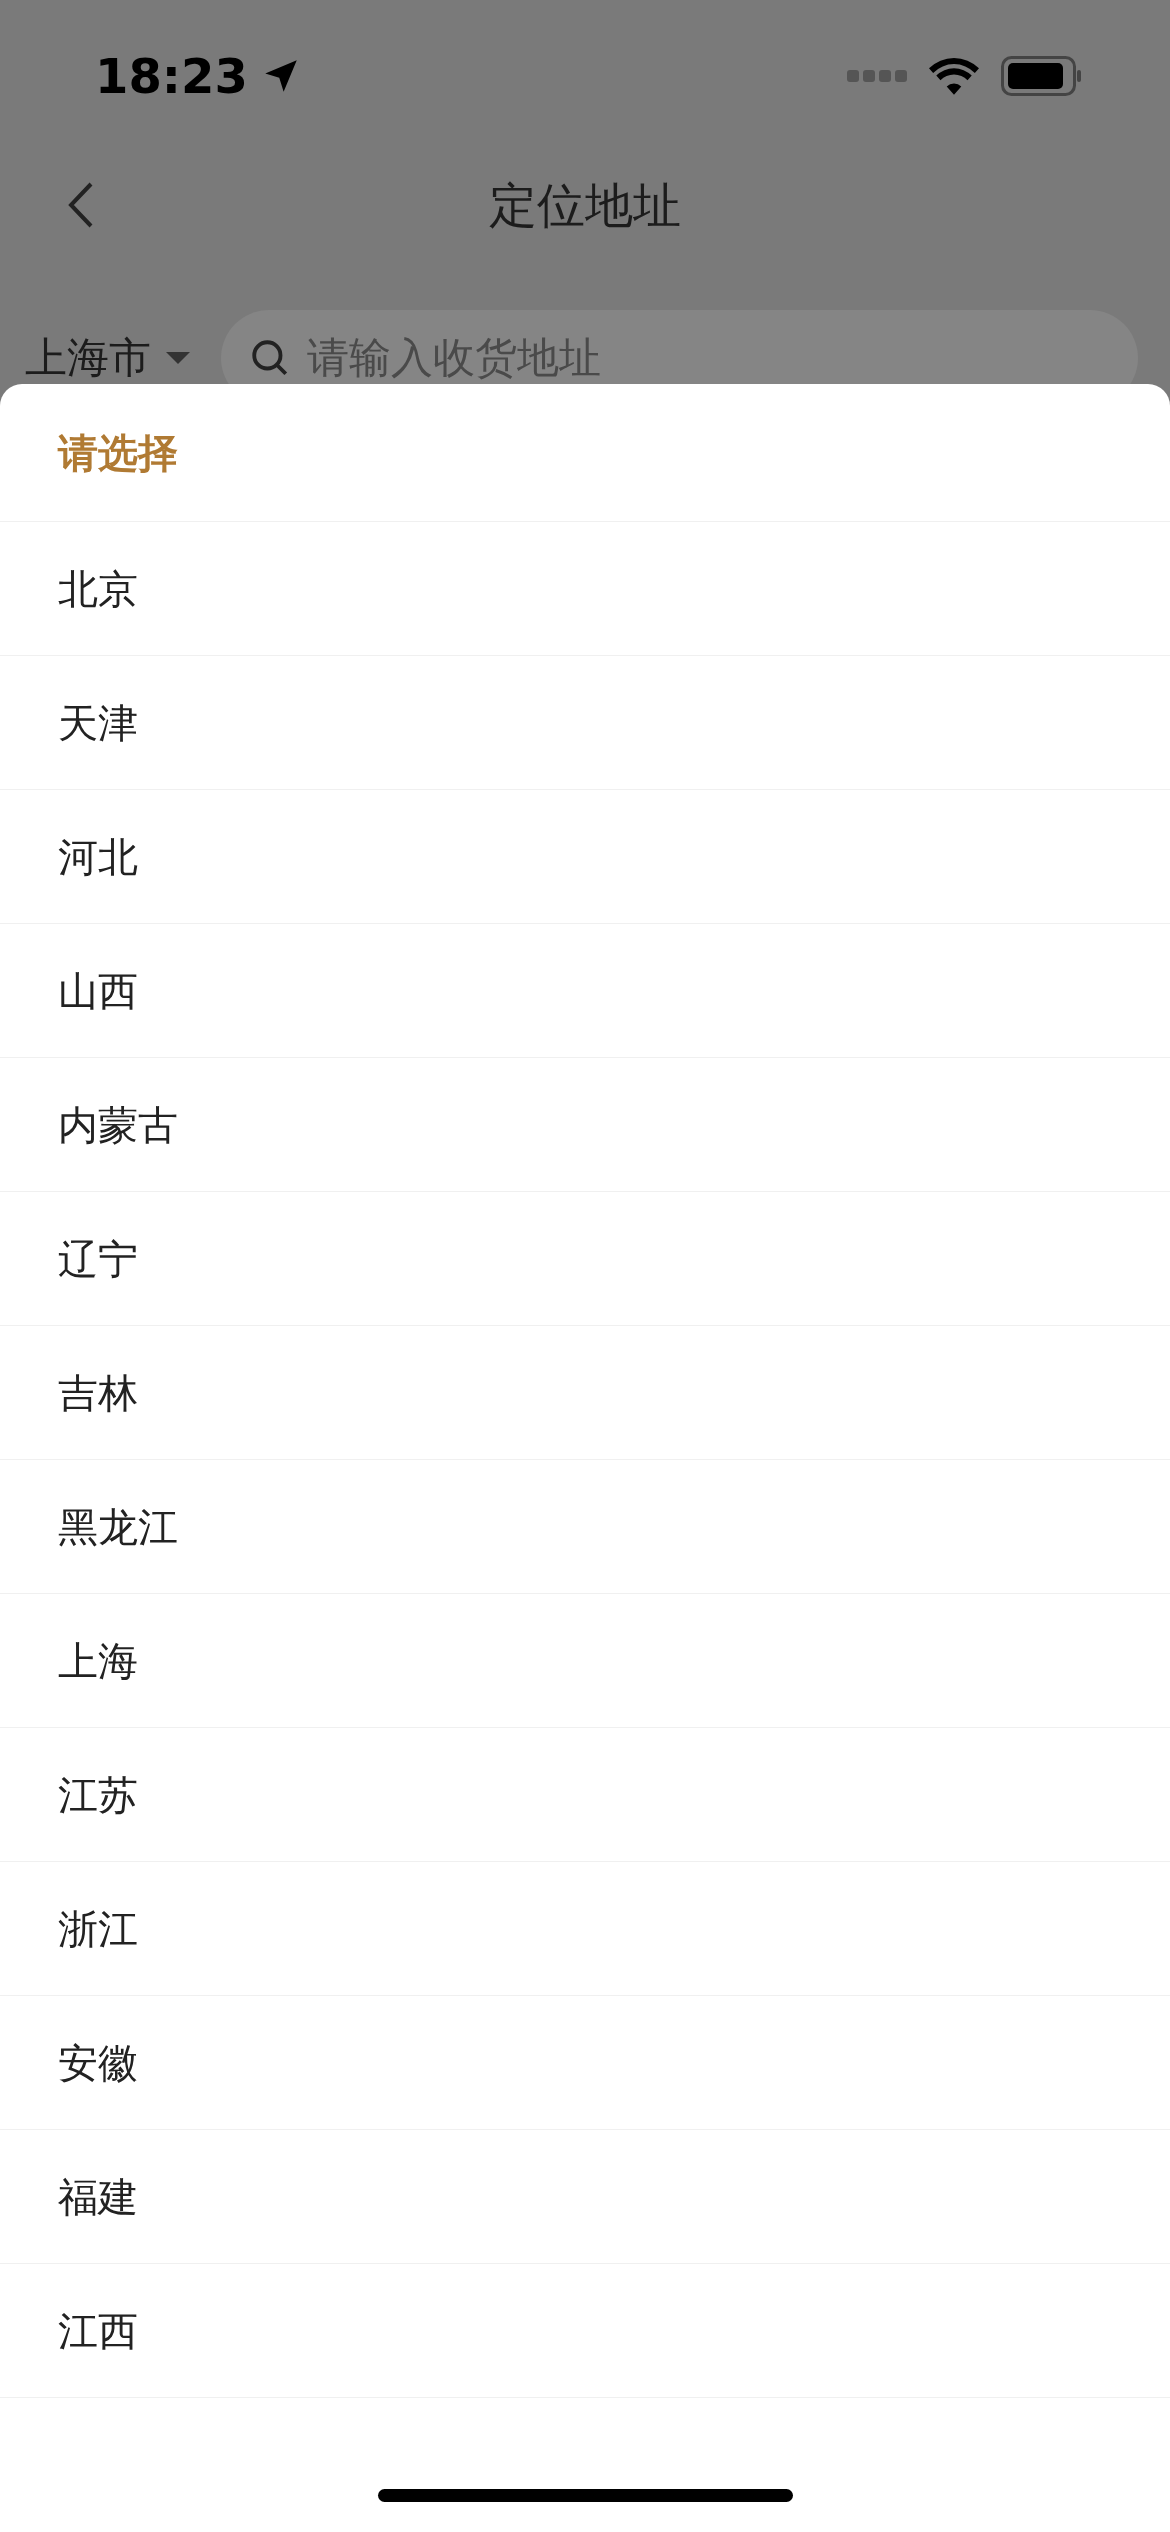 Image resolution: width=1170 pixels, height=2532 pixels. Describe the element at coordinates (118, 453) in the screenshot. I see `sheet-title: 请选择` at that location.